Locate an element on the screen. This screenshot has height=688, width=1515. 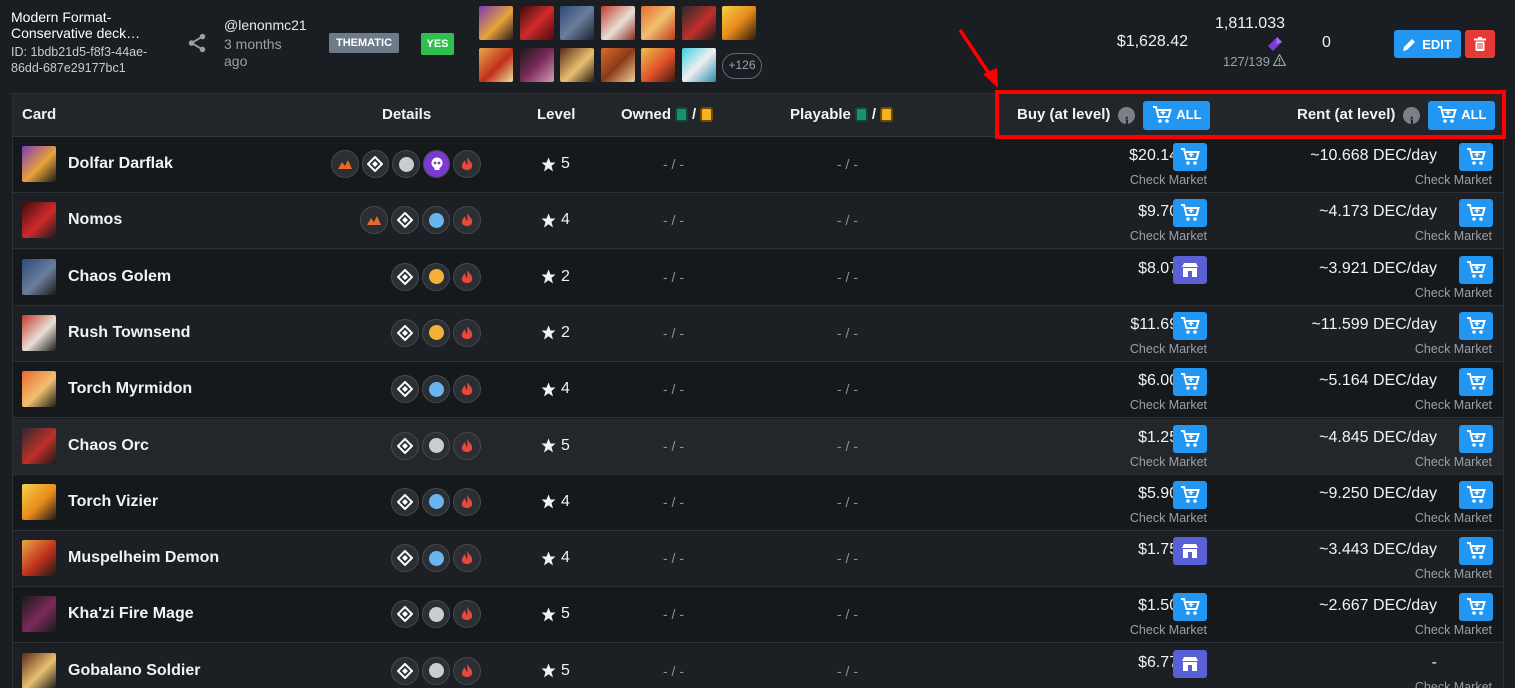
column-card: Card is located at coordinates (39, 114).